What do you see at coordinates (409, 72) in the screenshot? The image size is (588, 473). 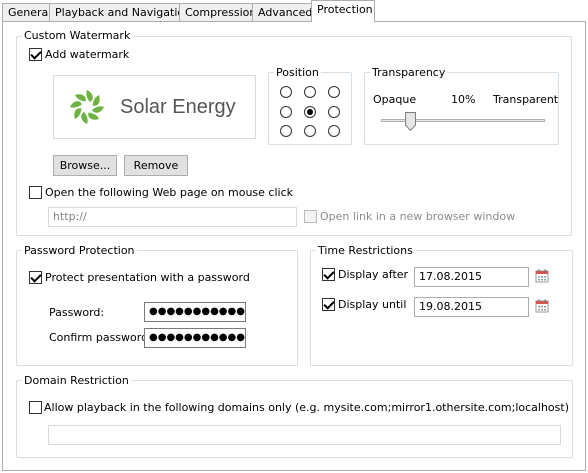 I see `transparency-title: Transparency` at bounding box center [409, 72].